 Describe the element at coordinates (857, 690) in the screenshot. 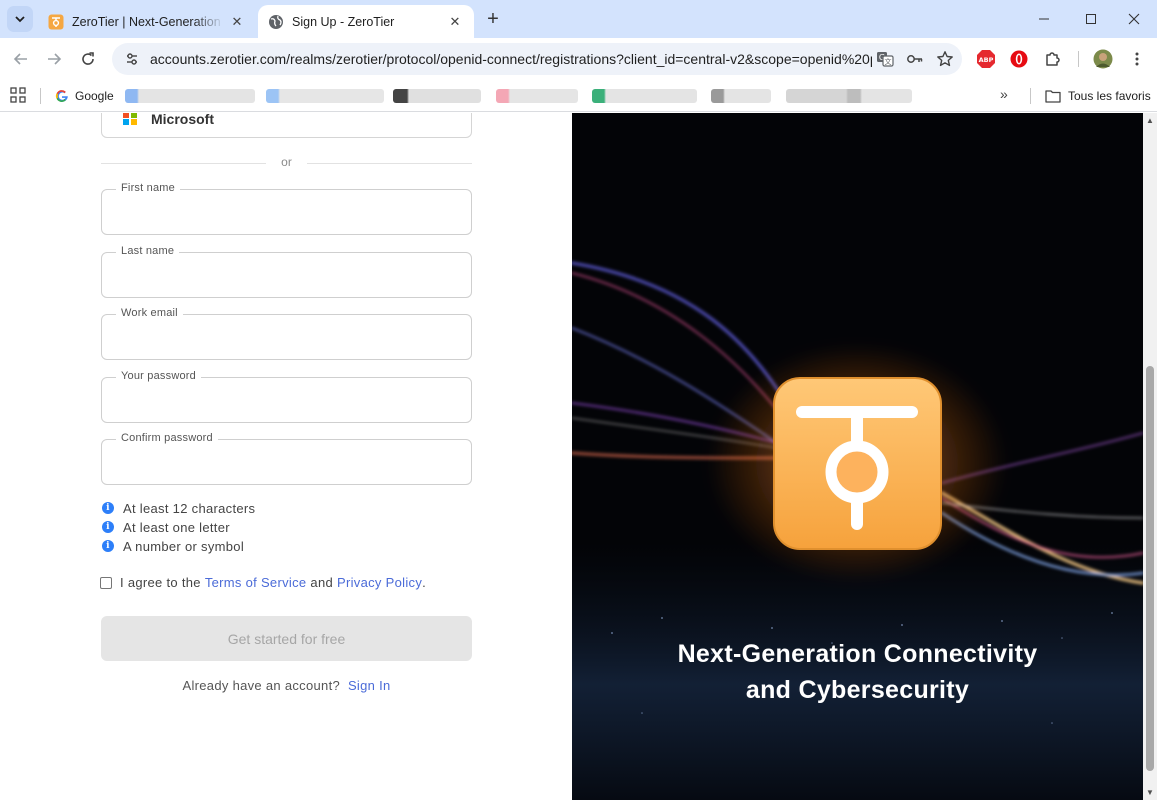

I see `hero-title-line2: and Cybersecurity` at that location.